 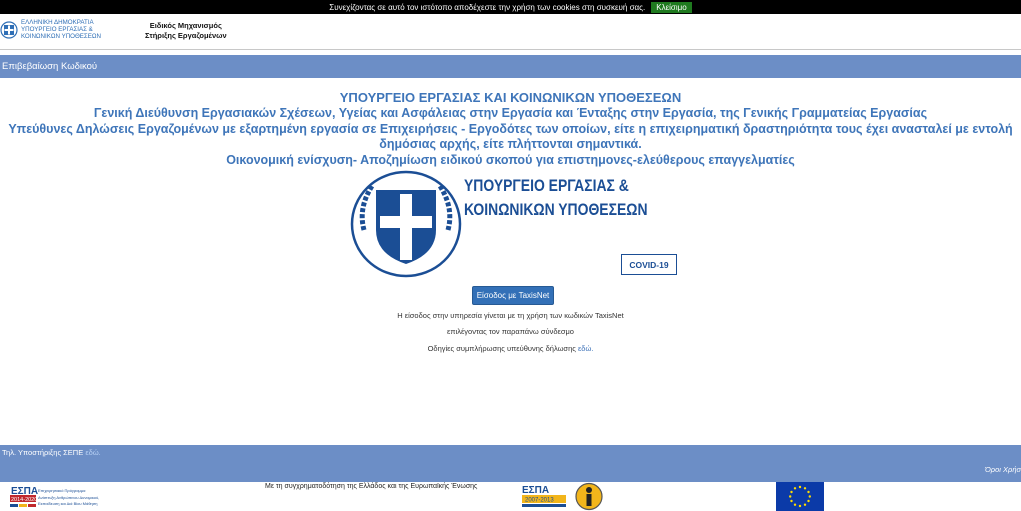 What do you see at coordinates (1003, 469) in the screenshot?
I see `terms-link: Όροι Χρήσ` at bounding box center [1003, 469].